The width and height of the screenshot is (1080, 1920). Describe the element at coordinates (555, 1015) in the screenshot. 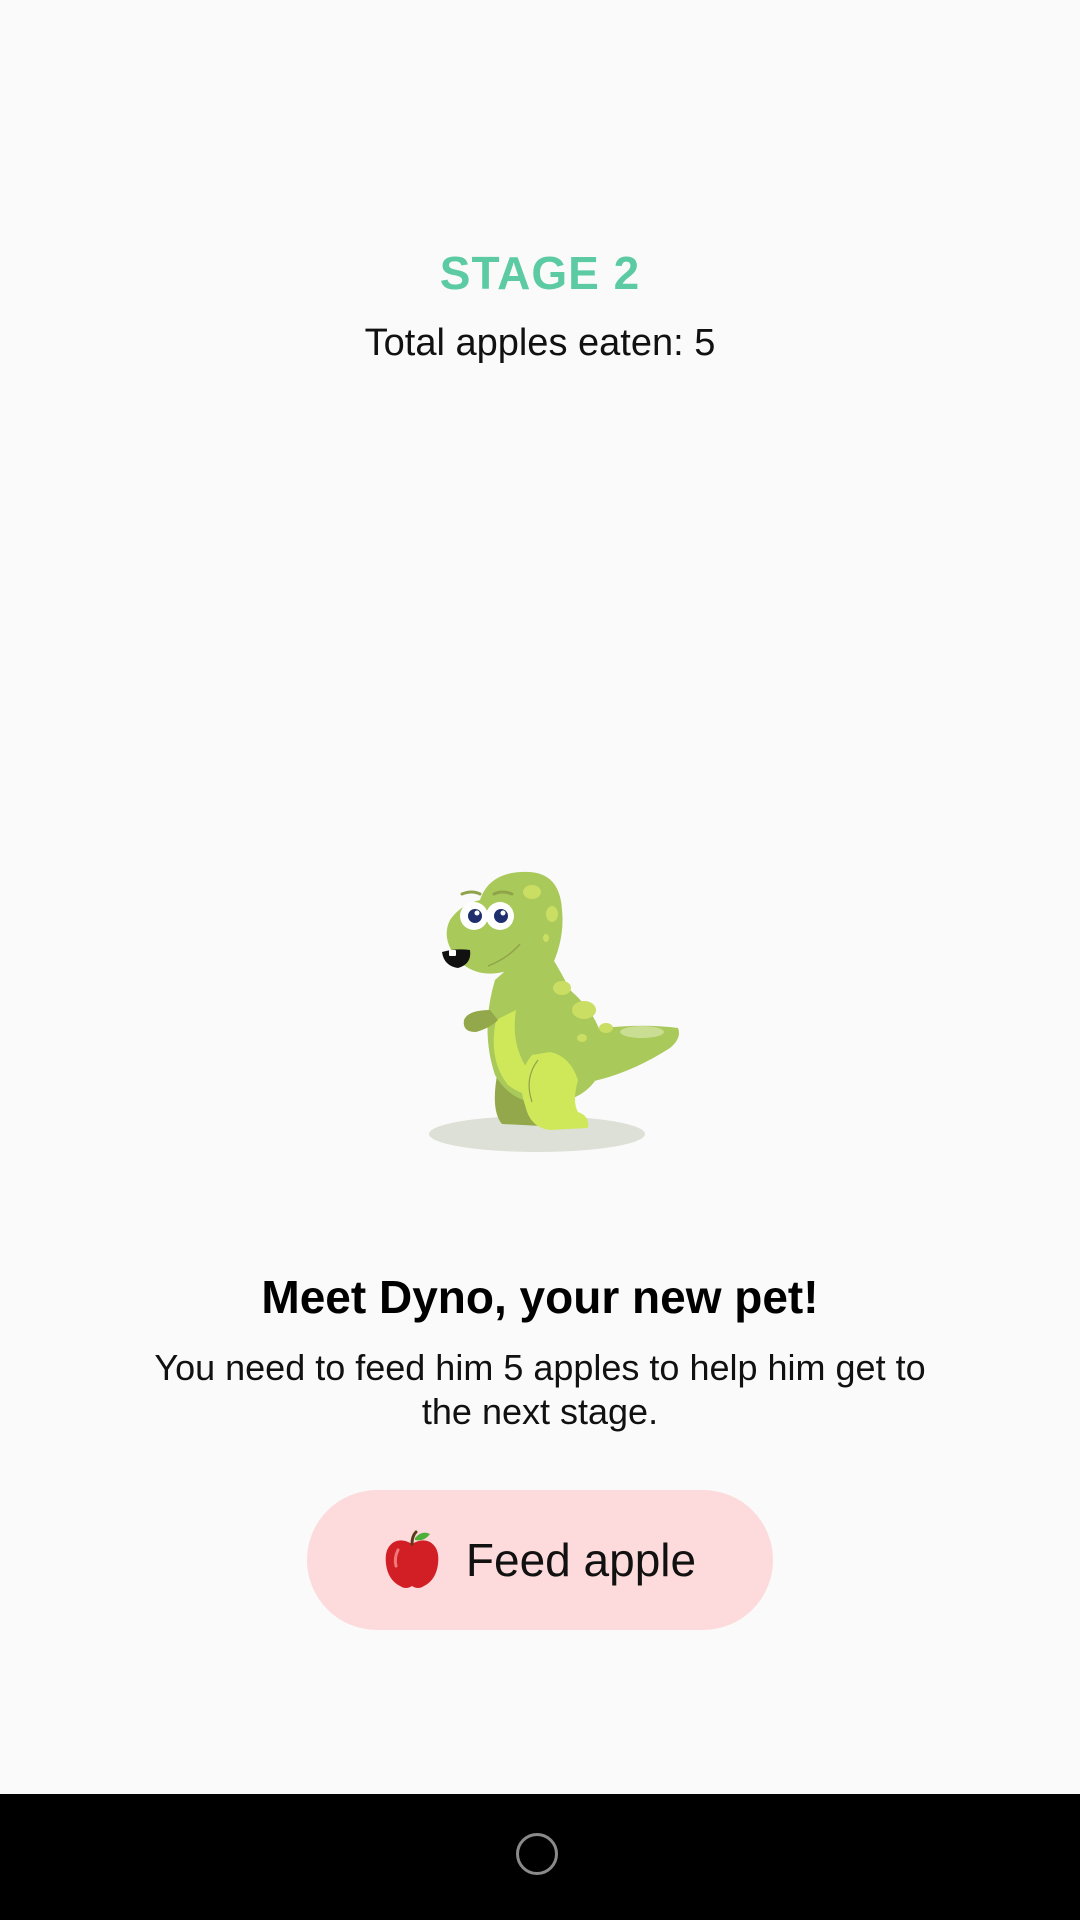

I see `dinosaur-illustration` at that location.